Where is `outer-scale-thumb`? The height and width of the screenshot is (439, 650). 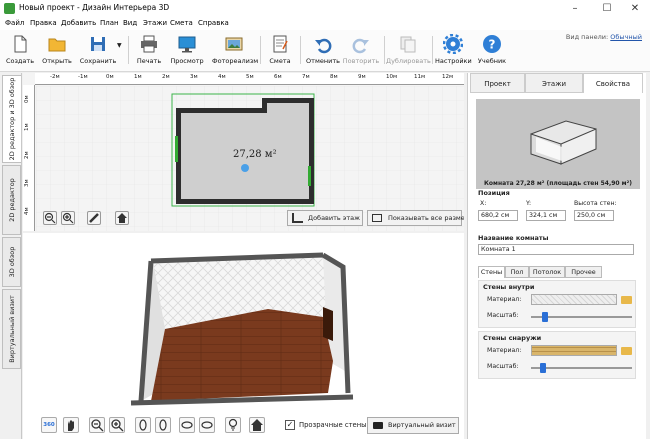
outer-scale-thumb is located at coordinates (542, 368).